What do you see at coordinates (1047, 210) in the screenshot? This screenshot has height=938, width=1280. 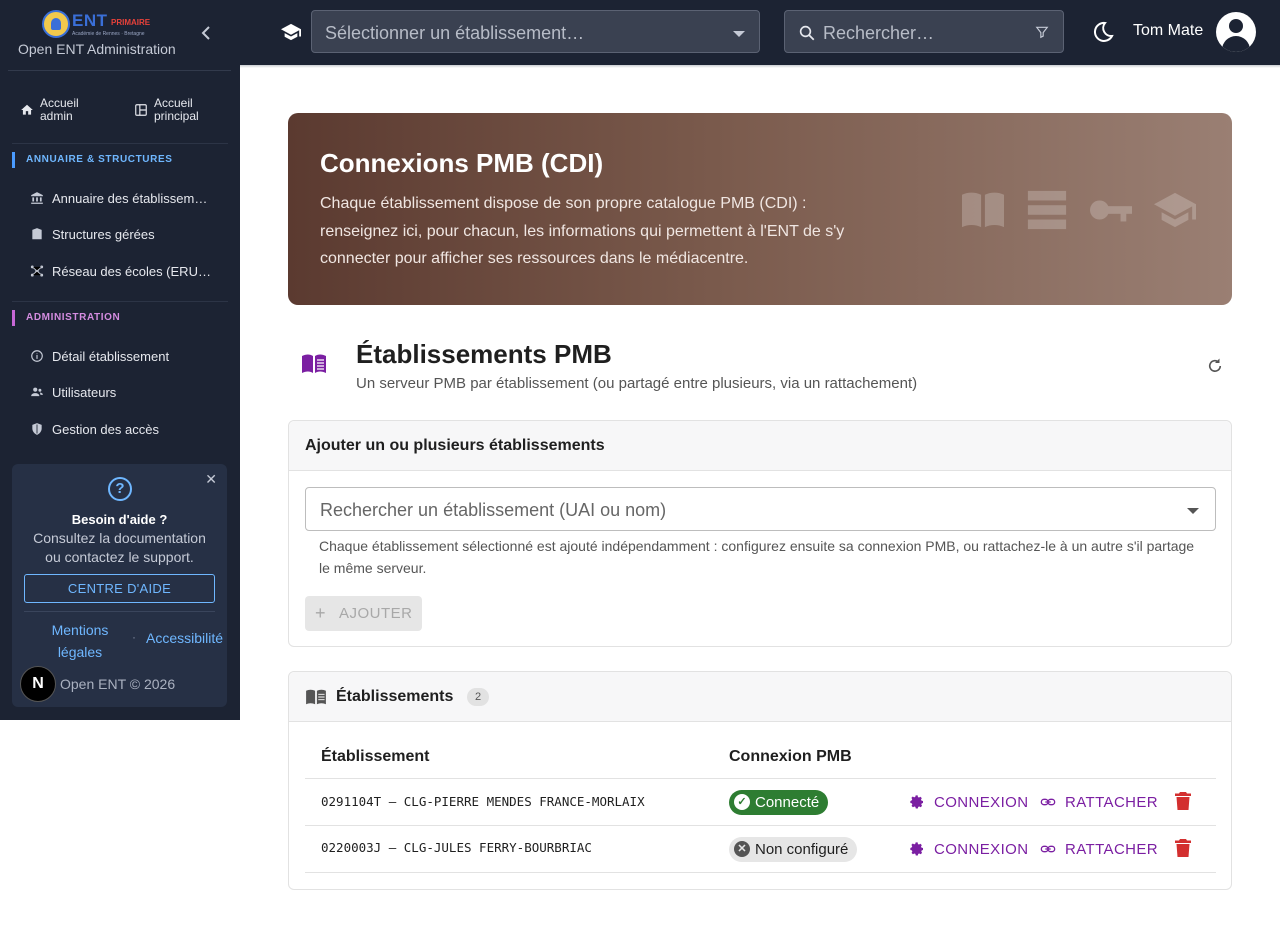 I see `server-icon` at bounding box center [1047, 210].